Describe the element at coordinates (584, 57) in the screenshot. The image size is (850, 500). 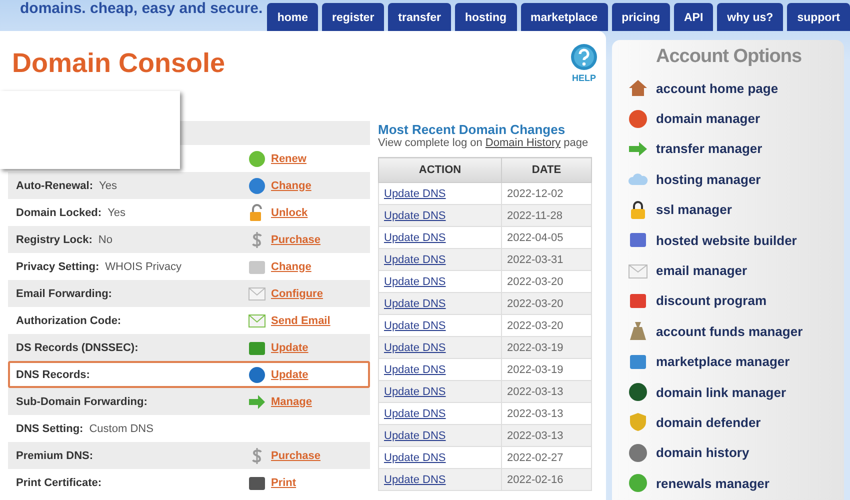
I see `help-icon` at that location.